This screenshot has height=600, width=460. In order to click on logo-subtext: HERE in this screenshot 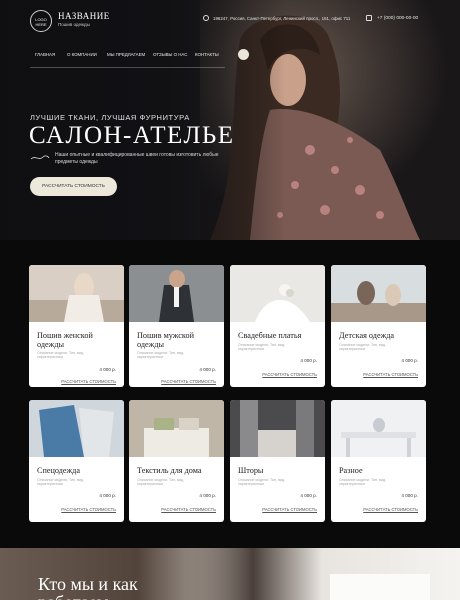, I will do `click(41, 24)`.